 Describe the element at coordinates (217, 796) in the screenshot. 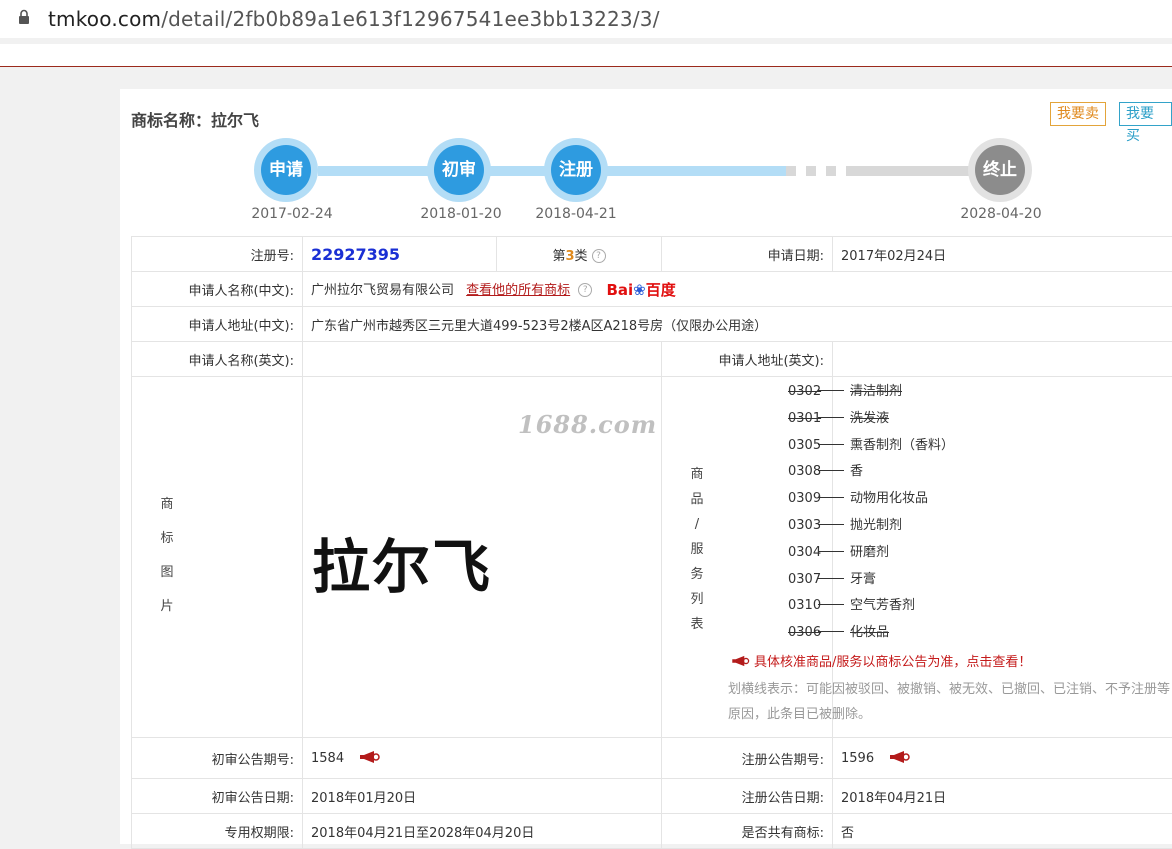

I see `prelim-pub-date-label: 初审公告日期:` at that location.